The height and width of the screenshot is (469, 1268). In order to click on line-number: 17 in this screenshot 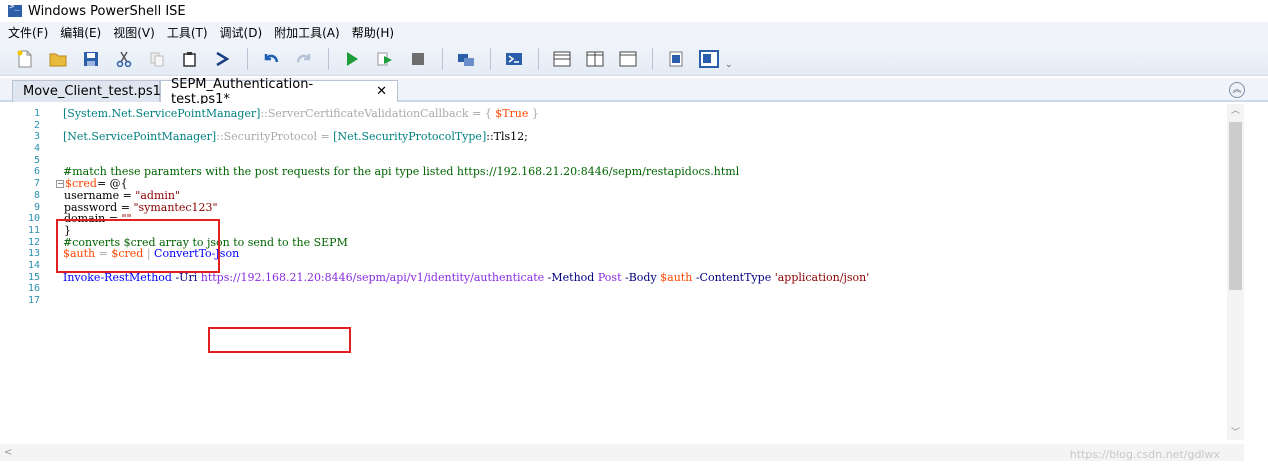, I will do `click(33, 300)`.